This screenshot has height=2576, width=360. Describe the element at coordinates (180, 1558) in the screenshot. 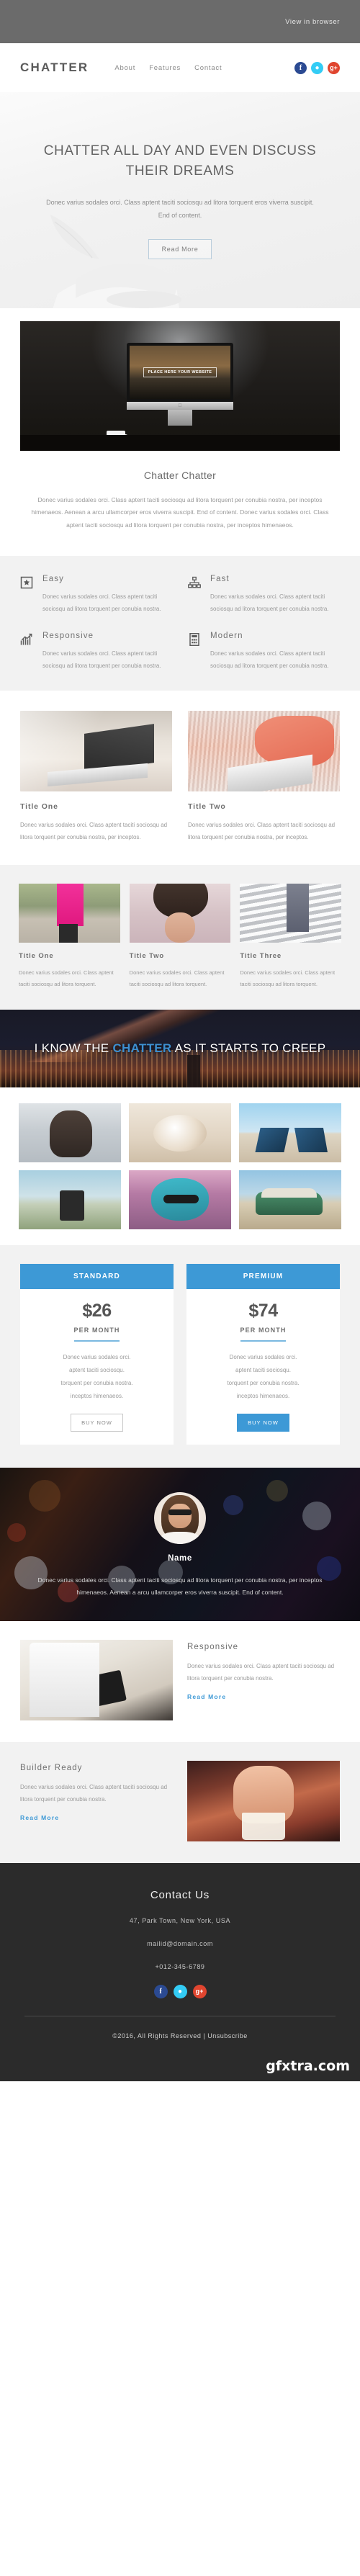

I see `testimonial-name: Name` at that location.